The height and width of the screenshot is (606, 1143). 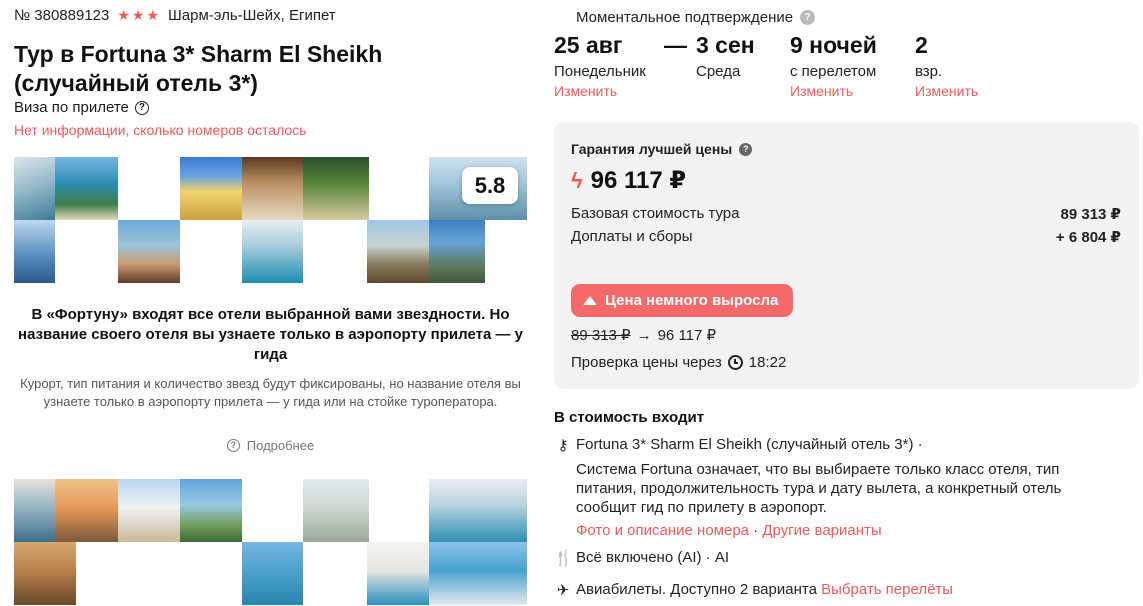 What do you see at coordinates (590, 300) in the screenshot?
I see `triangle-up-icon` at bounding box center [590, 300].